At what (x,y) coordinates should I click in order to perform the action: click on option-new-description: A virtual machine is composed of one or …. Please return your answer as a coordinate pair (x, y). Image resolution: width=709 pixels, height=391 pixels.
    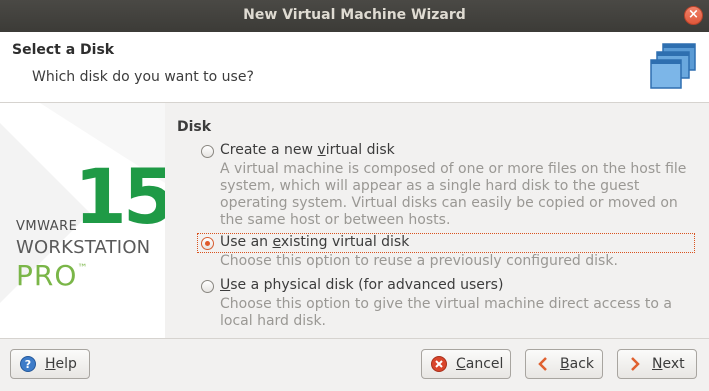
    Looking at the image, I should click on (453, 194).